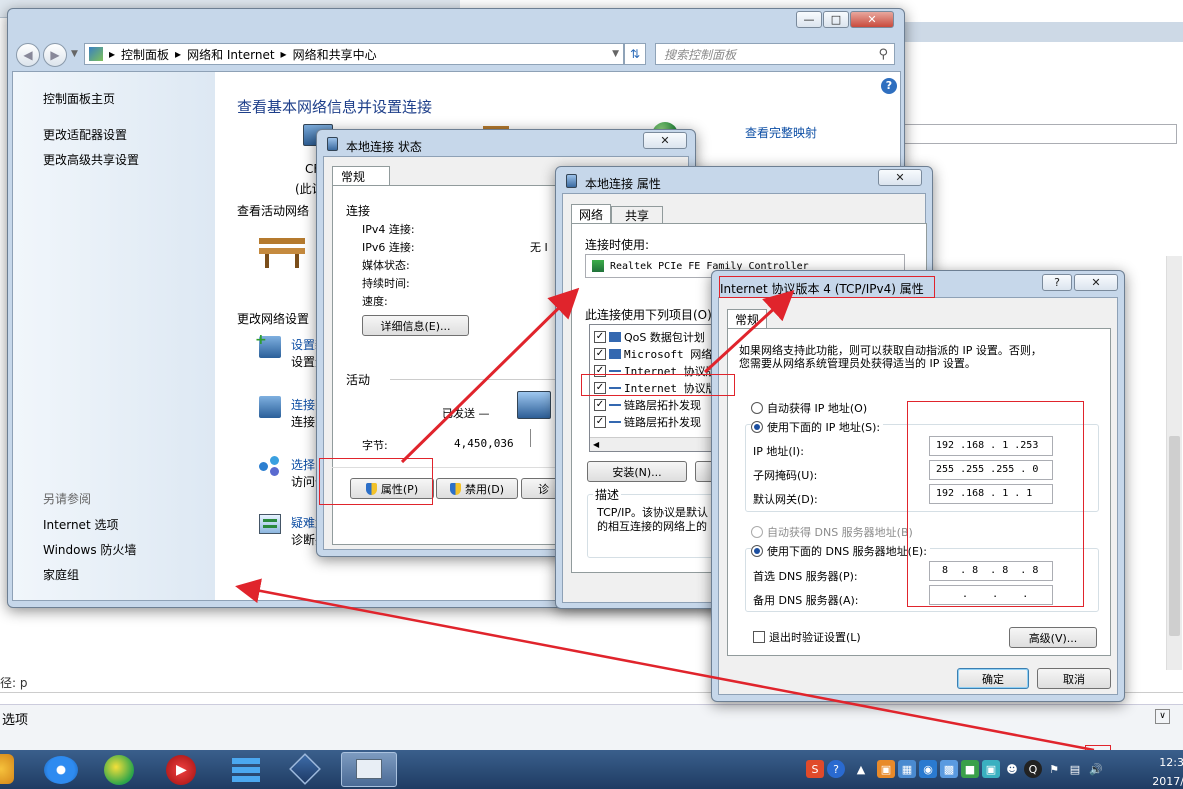 Image resolution: width=1183 pixels, height=789 pixels. What do you see at coordinates (907, 769) in the screenshot?
I see `tray-app-display-icon: ▦` at bounding box center [907, 769].